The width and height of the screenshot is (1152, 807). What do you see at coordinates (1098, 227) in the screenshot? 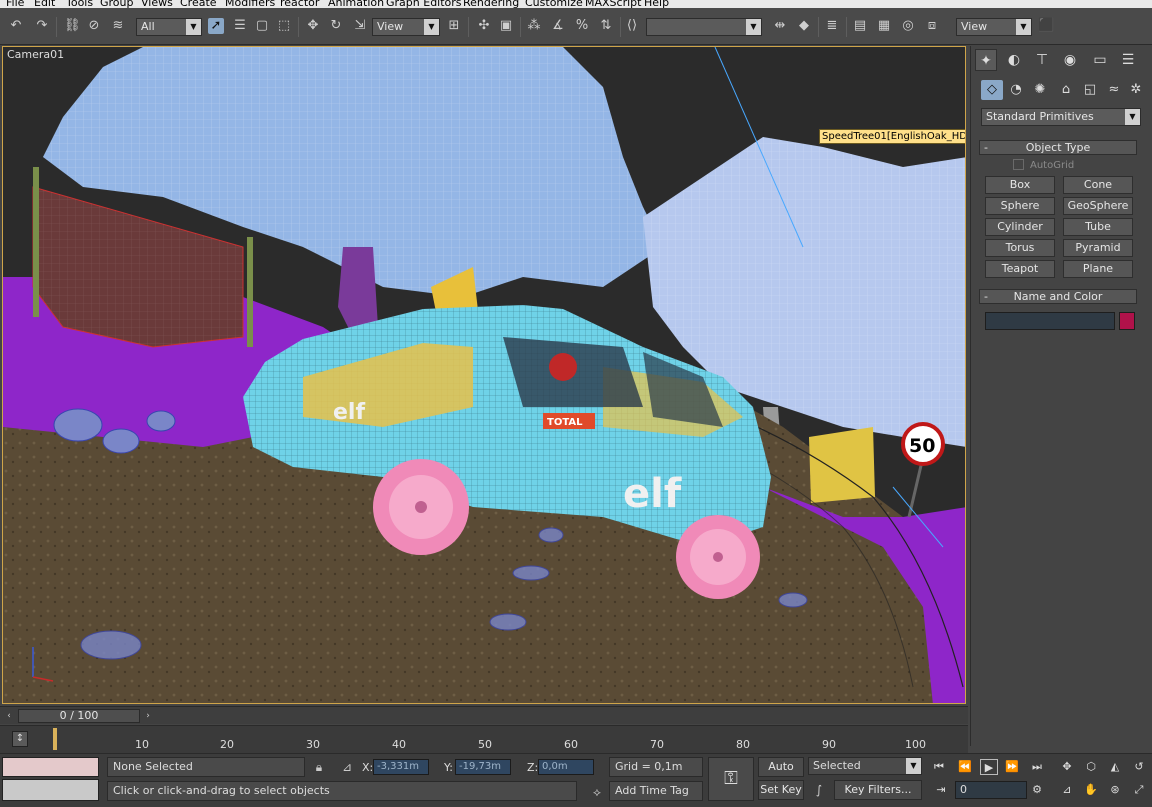
I see `tube-button: Tube` at bounding box center [1098, 227].